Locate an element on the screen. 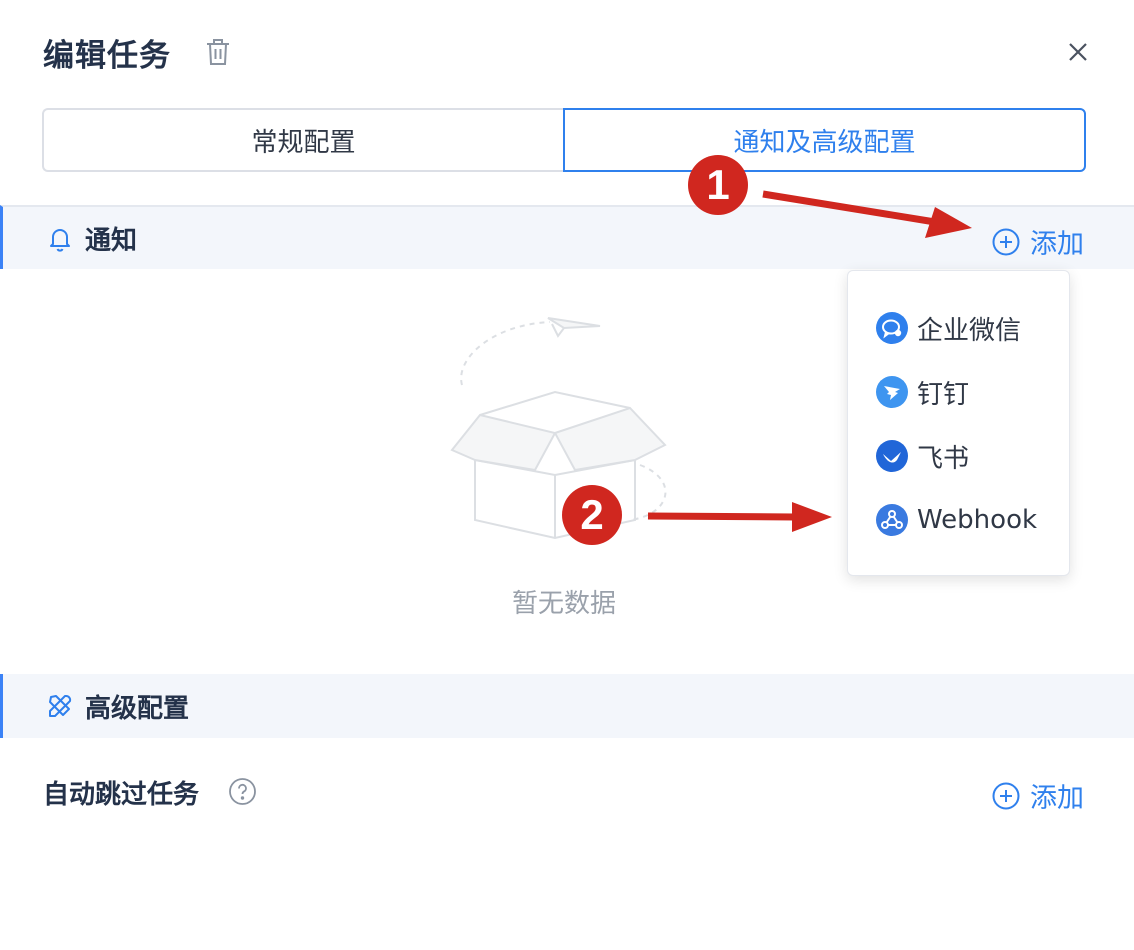 This screenshot has width=1134, height=950. tab-general-config: 常规配置 is located at coordinates (302, 140).